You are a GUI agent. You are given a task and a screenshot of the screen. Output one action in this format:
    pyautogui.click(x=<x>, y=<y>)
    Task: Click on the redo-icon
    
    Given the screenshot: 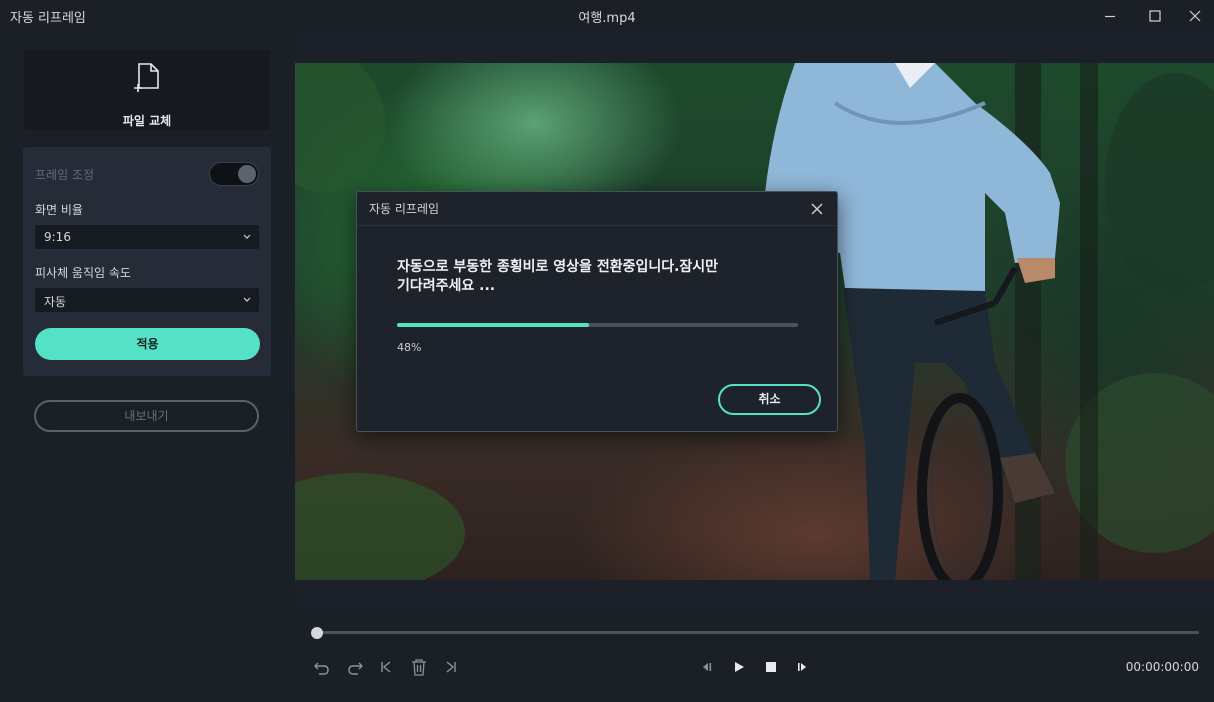 What is the action you would take?
    pyautogui.click(x=355, y=668)
    